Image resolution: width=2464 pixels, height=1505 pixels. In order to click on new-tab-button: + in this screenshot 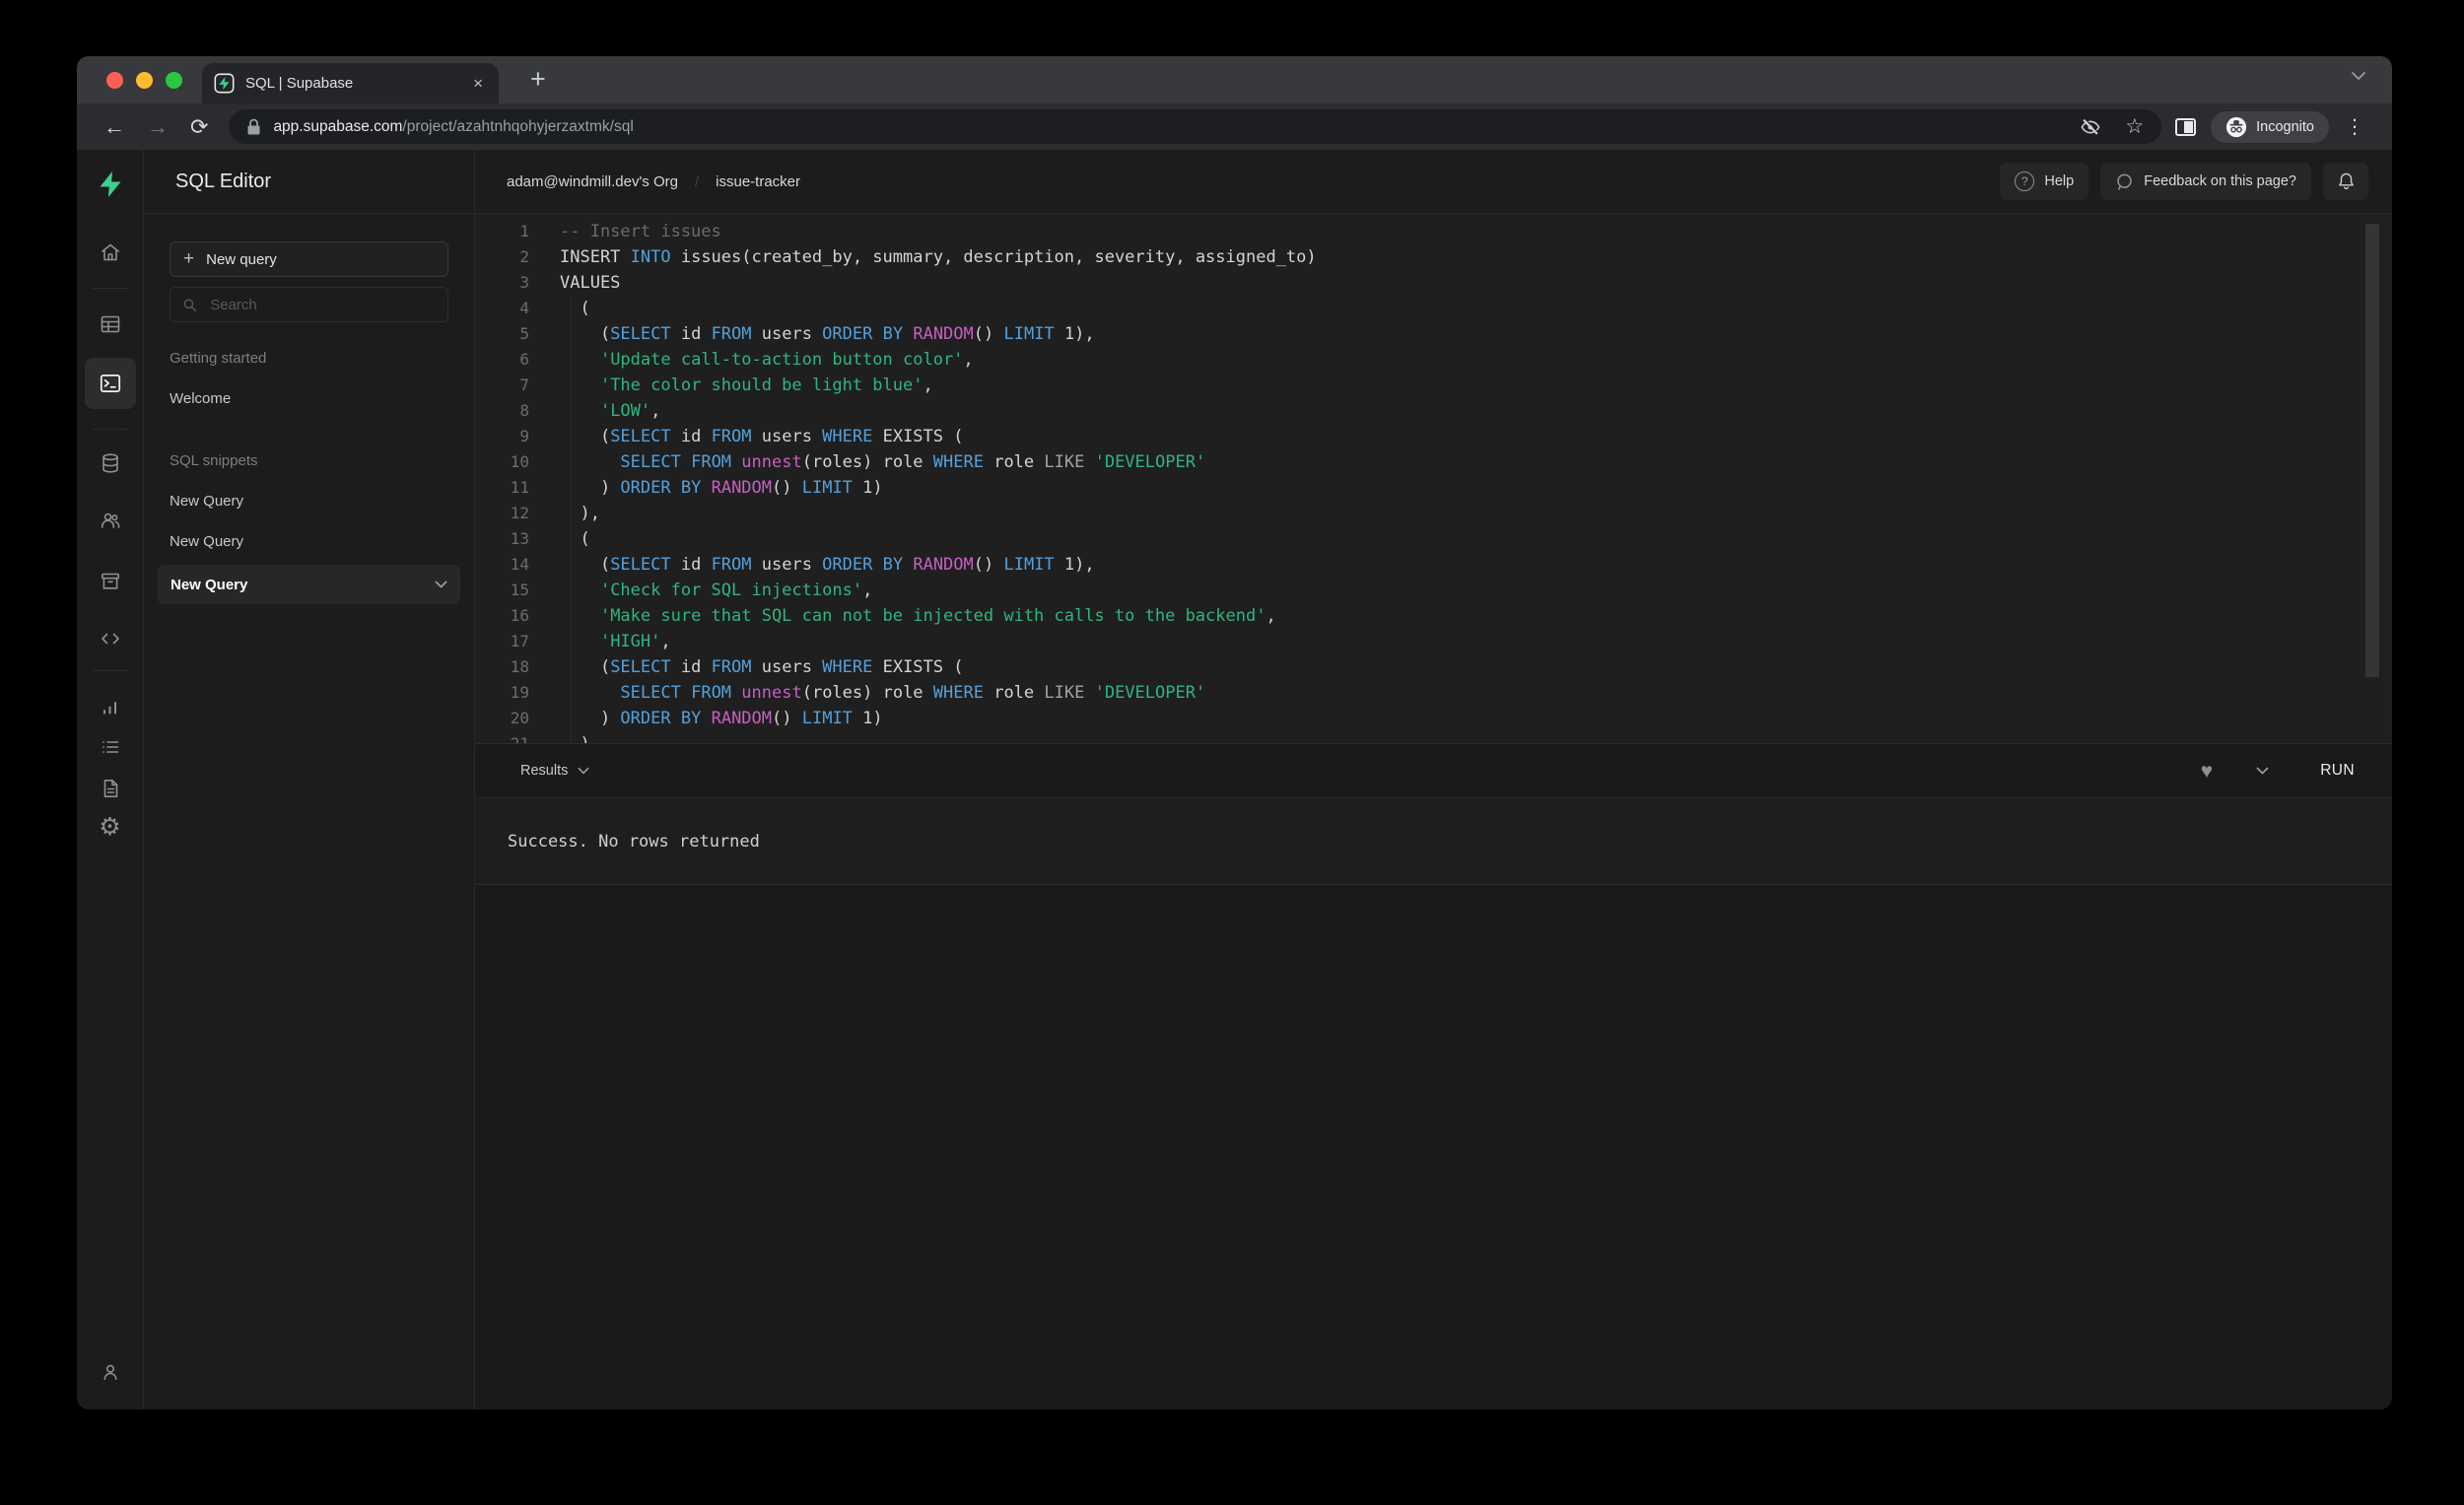, I will do `click(538, 79)`.